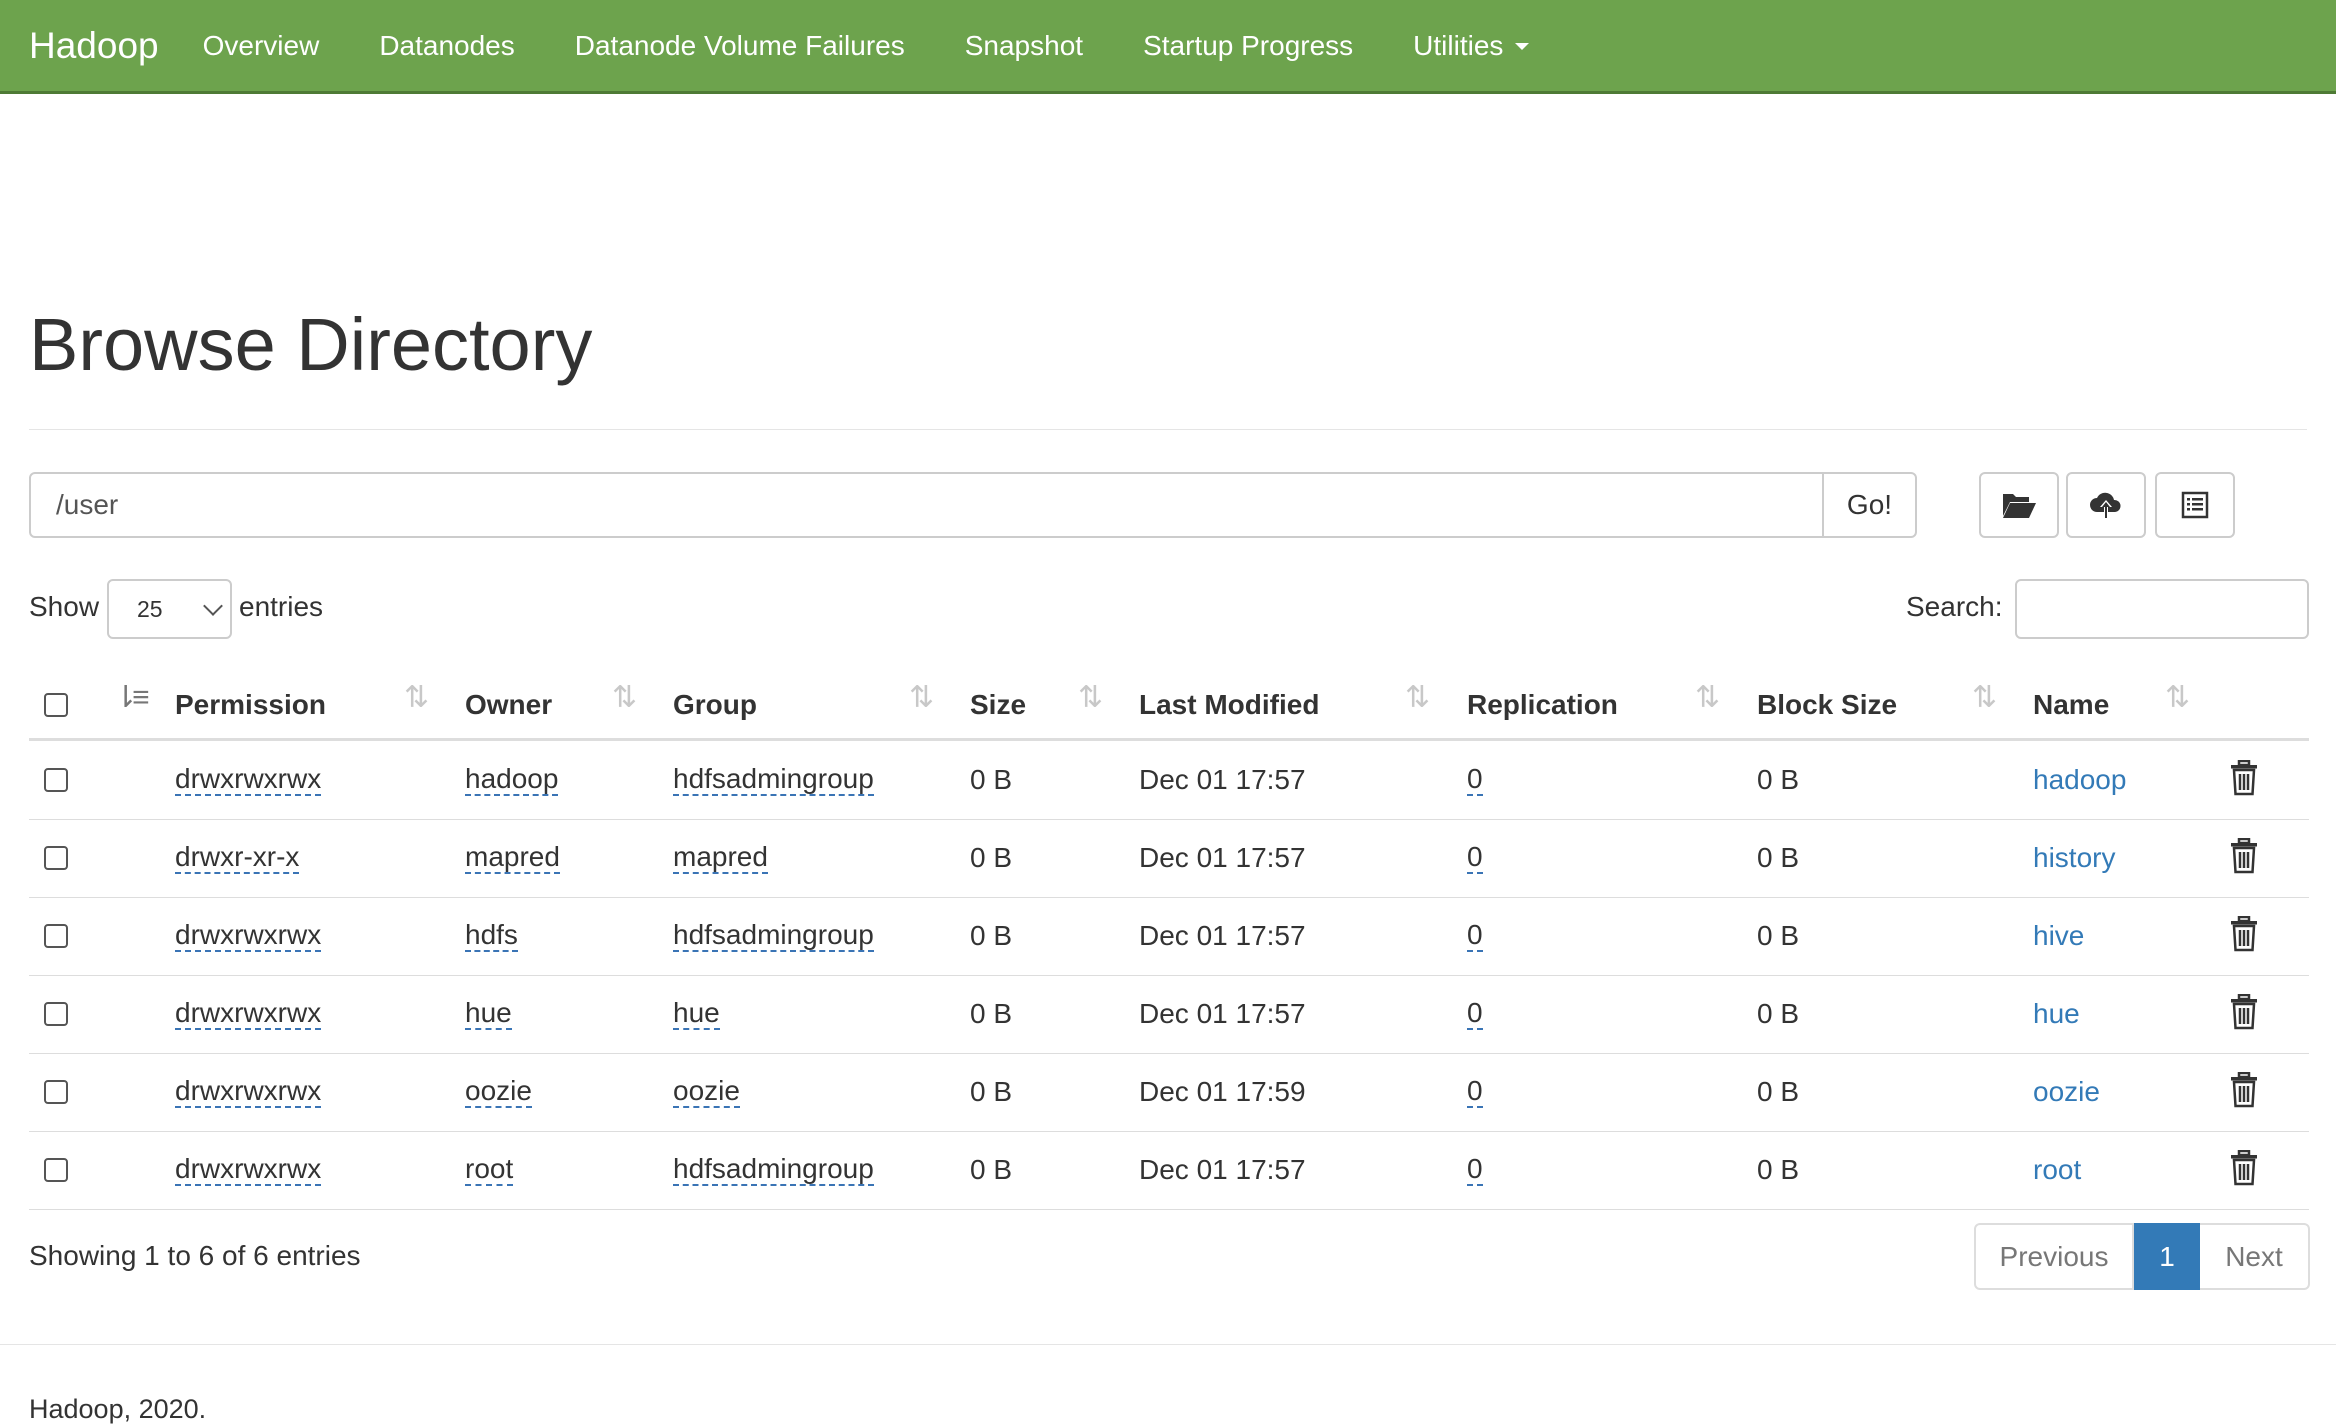 Image resolution: width=2336 pixels, height=1425 pixels. What do you see at coordinates (696, 1014) in the screenshot?
I see `group-link: hue` at bounding box center [696, 1014].